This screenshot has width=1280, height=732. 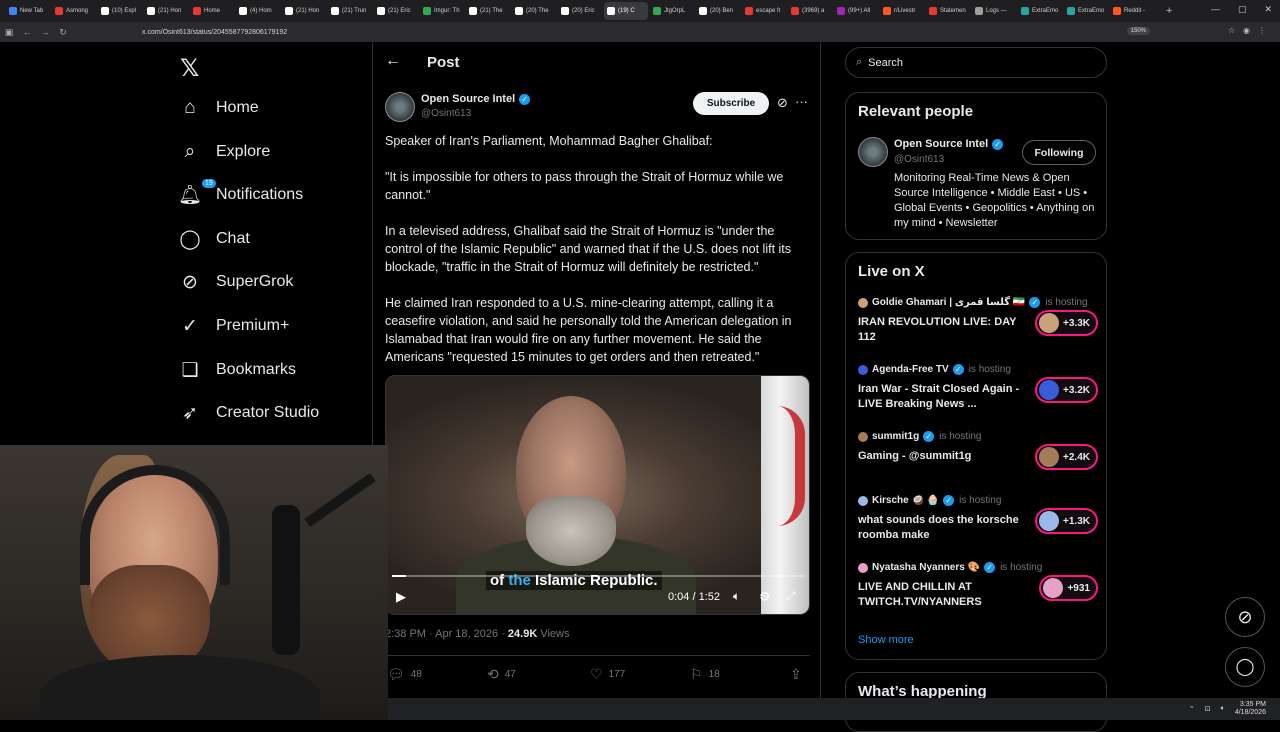 What do you see at coordinates (731, 103) in the screenshot?
I see `subscribe-button: Subscribe` at bounding box center [731, 103].